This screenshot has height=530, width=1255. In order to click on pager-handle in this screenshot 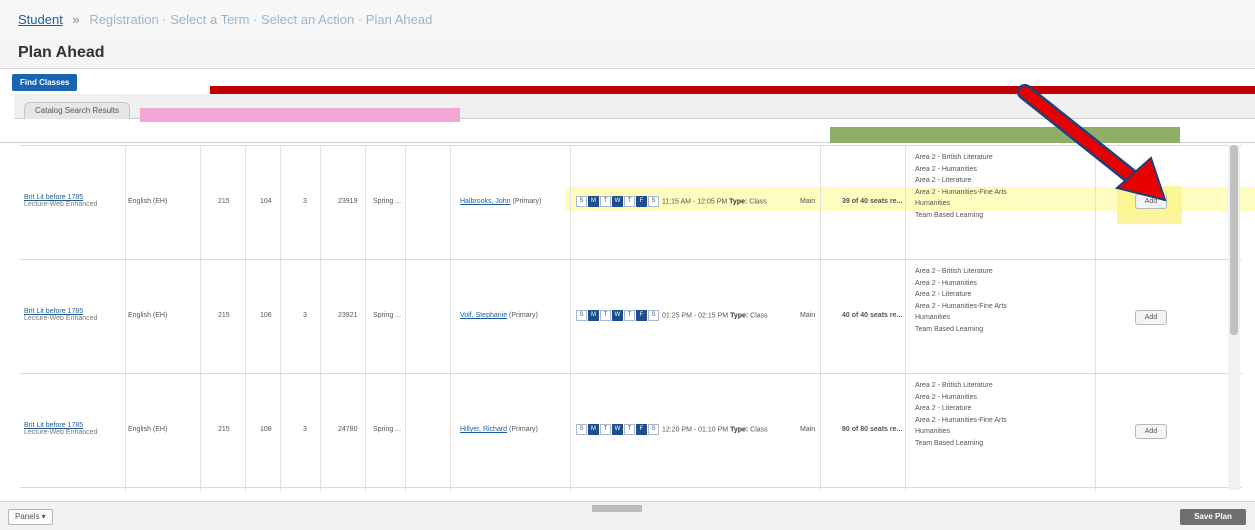, I will do `click(617, 508)`.